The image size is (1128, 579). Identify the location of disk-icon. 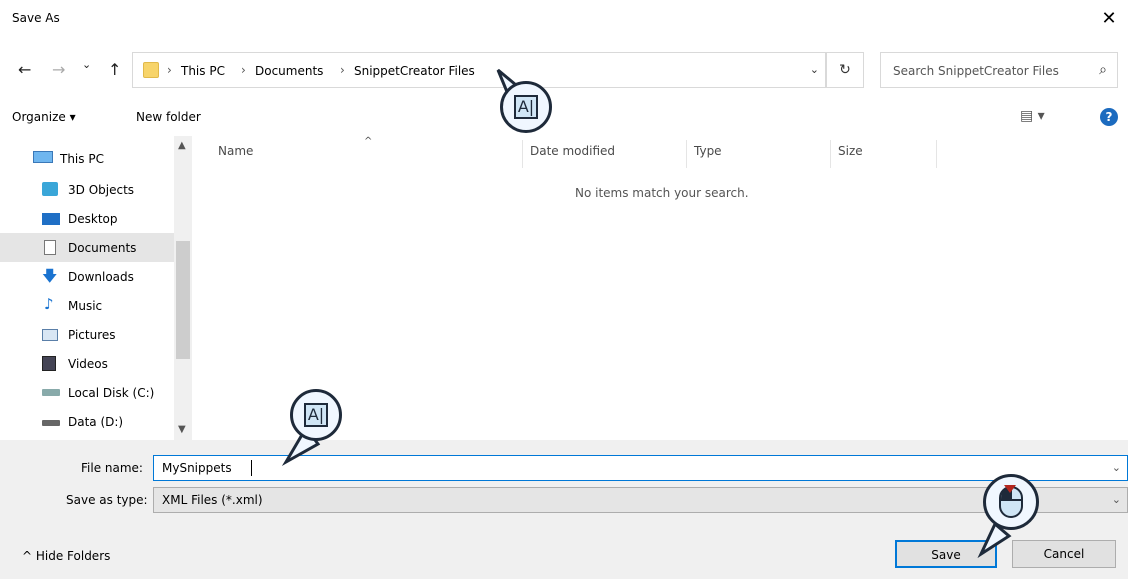
(51, 392).